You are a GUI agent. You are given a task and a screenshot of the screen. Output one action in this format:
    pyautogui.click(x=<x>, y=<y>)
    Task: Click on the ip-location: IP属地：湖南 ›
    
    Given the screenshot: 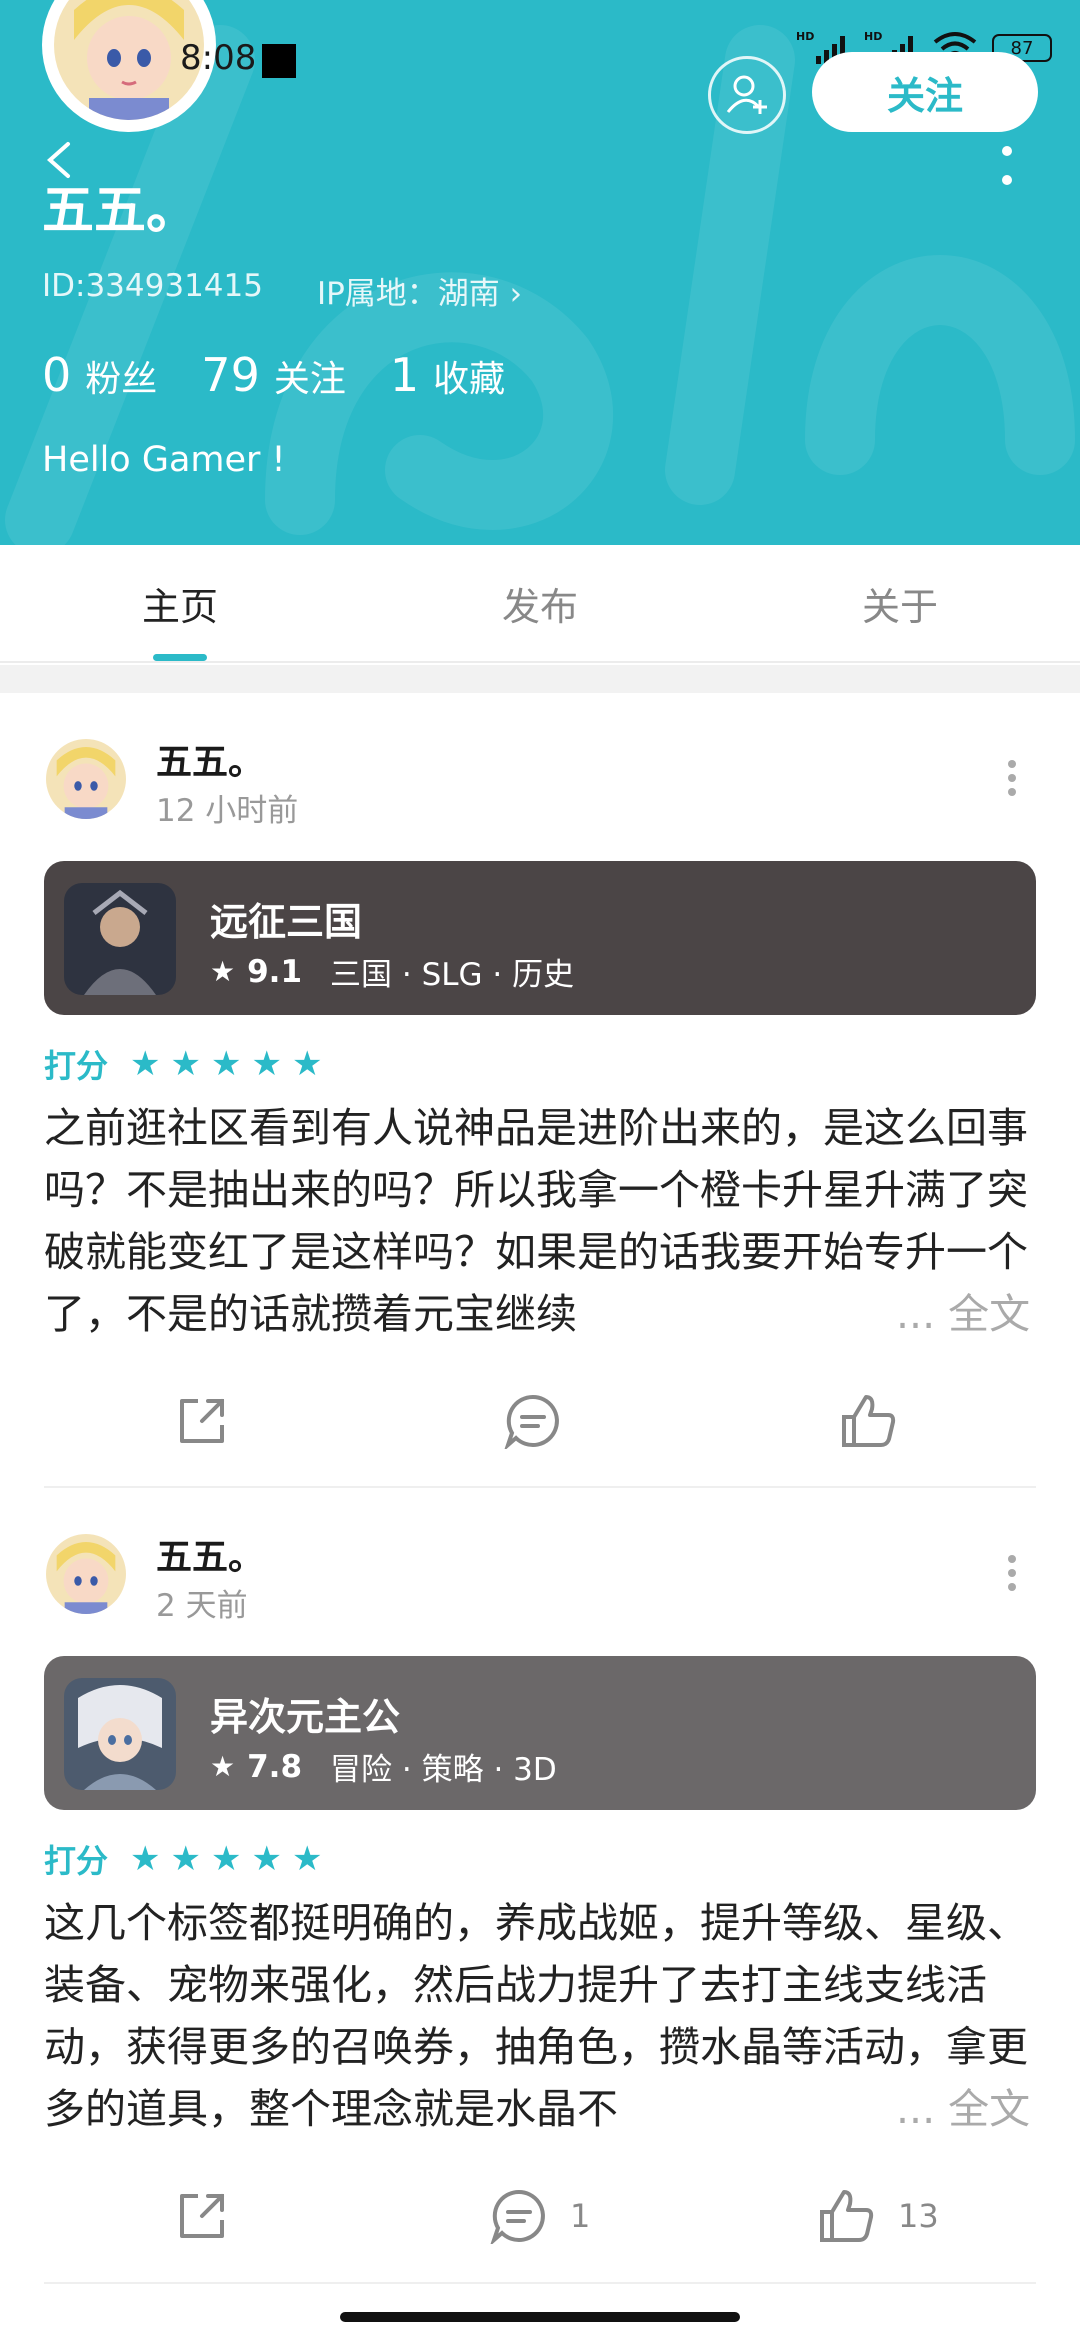 What is the action you would take?
    pyautogui.click(x=419, y=290)
    